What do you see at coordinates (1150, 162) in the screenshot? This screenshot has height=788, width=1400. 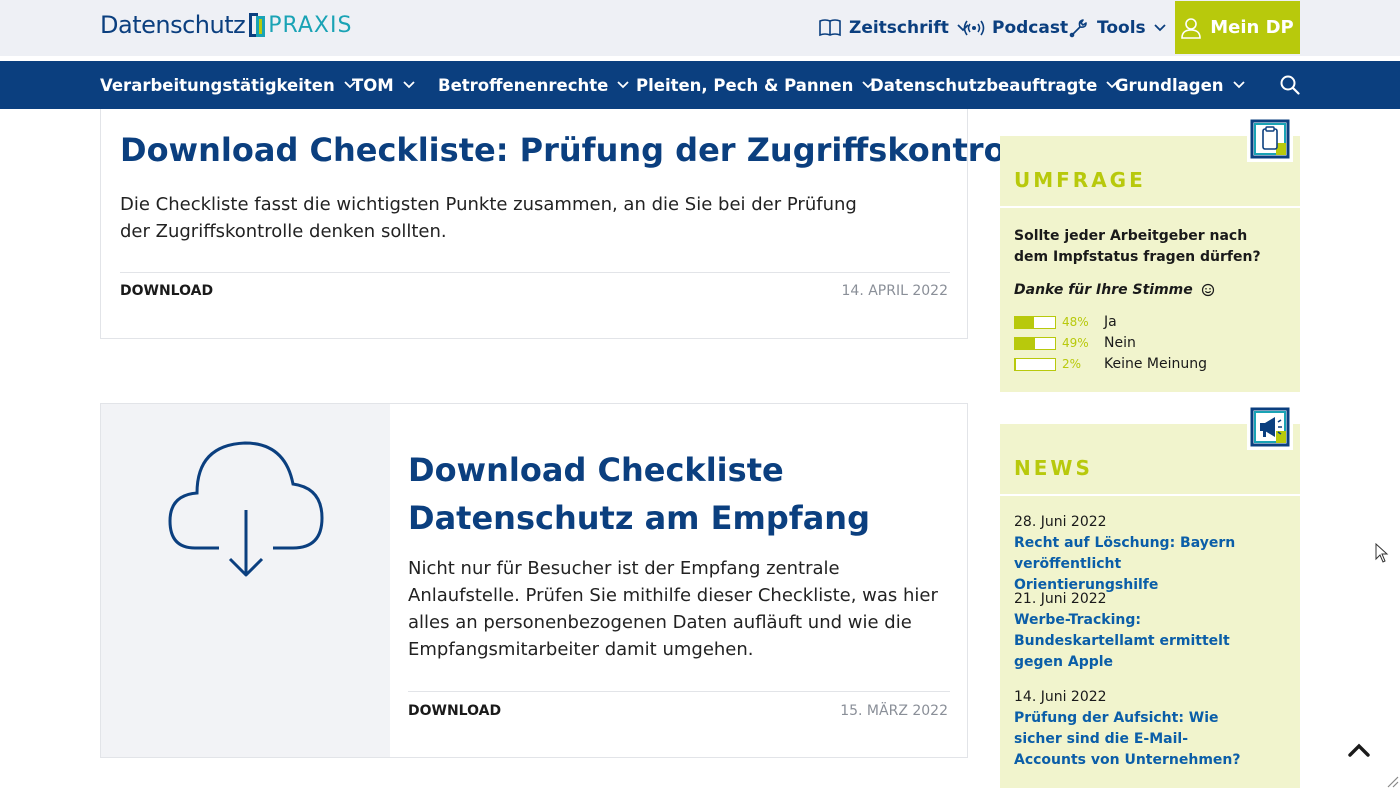 I see `widget-header: UMFRAGE` at bounding box center [1150, 162].